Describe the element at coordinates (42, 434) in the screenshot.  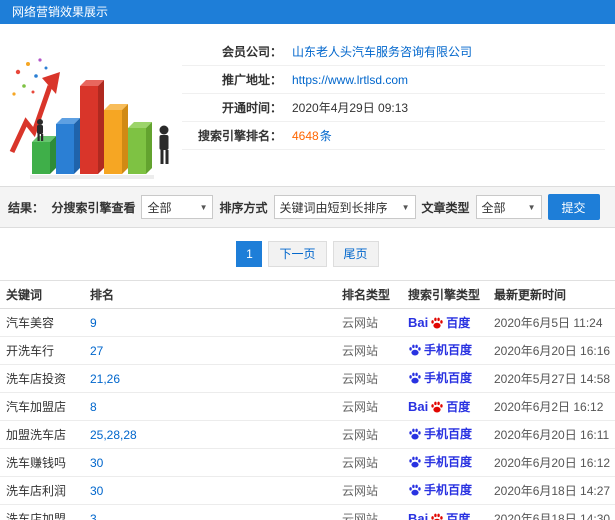
I see `keyword-cell: 加盟洗车店` at that location.